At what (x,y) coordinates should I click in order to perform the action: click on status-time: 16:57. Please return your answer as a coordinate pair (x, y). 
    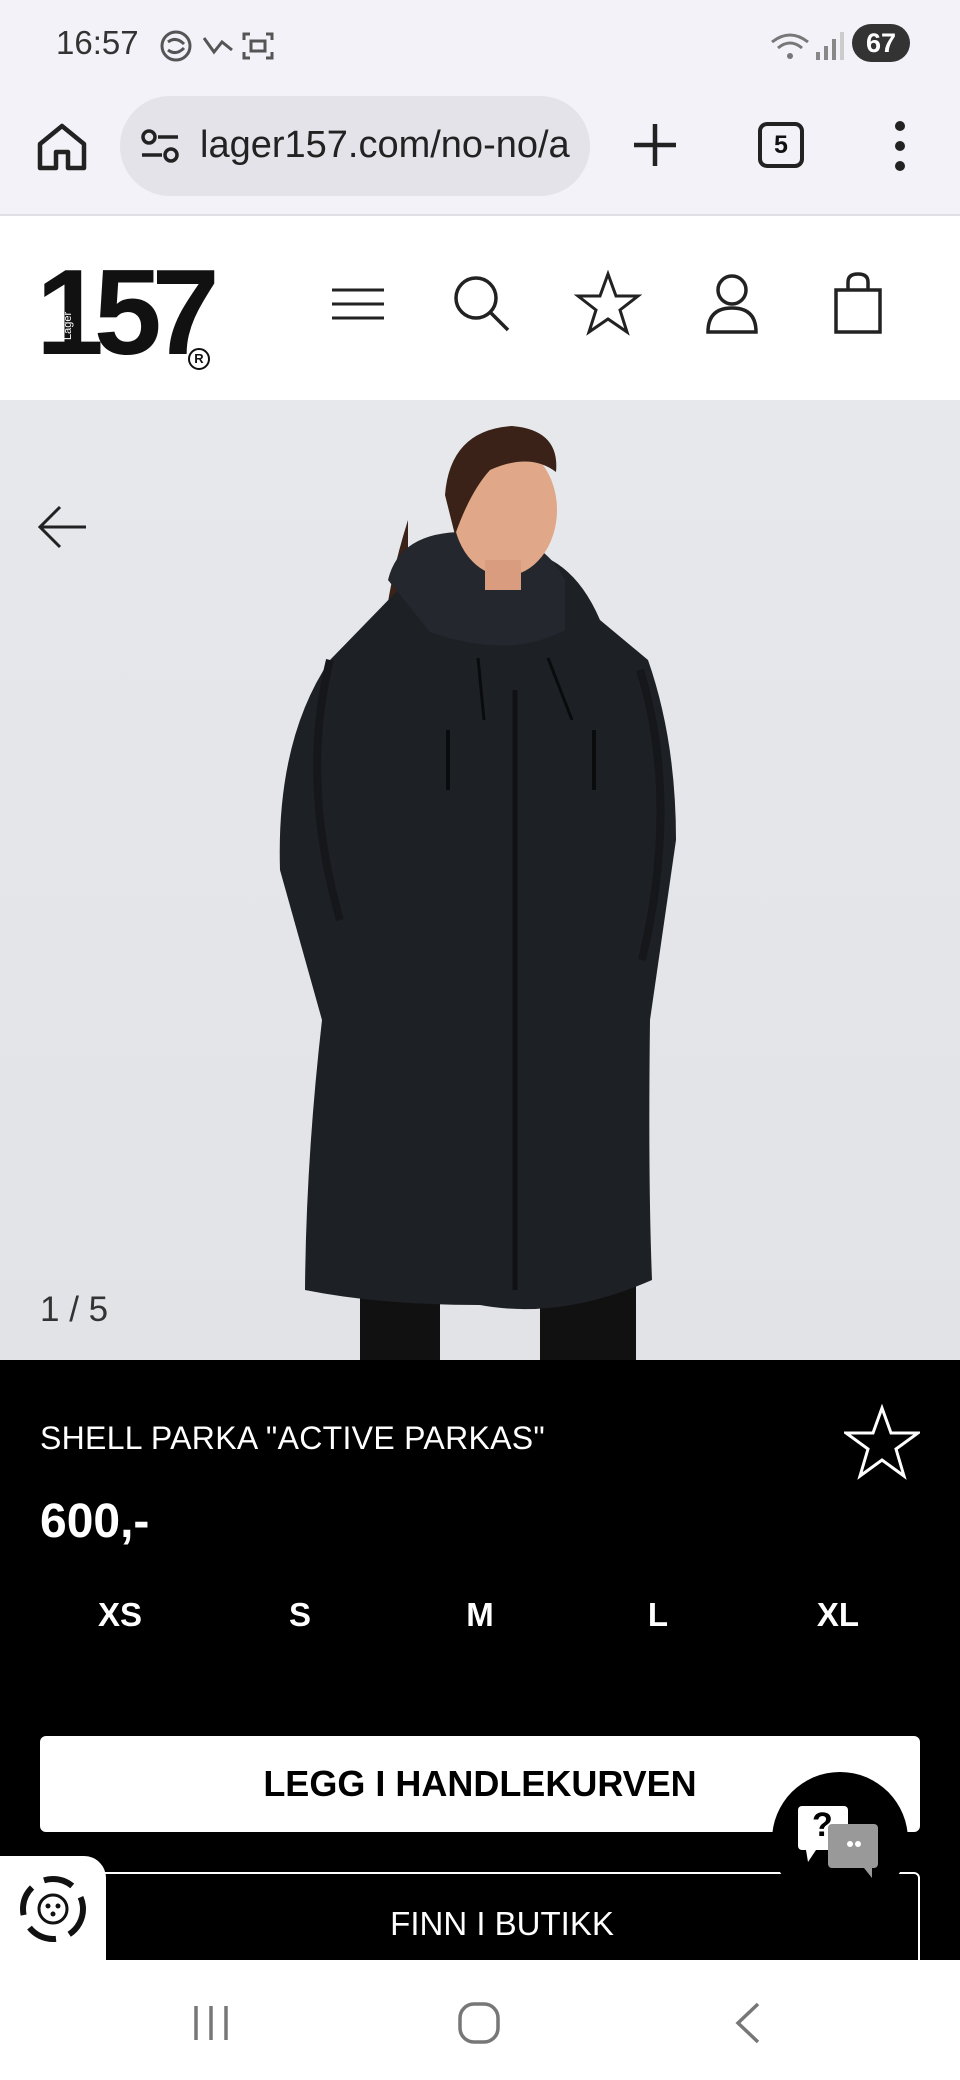
    Looking at the image, I should click on (97, 42).